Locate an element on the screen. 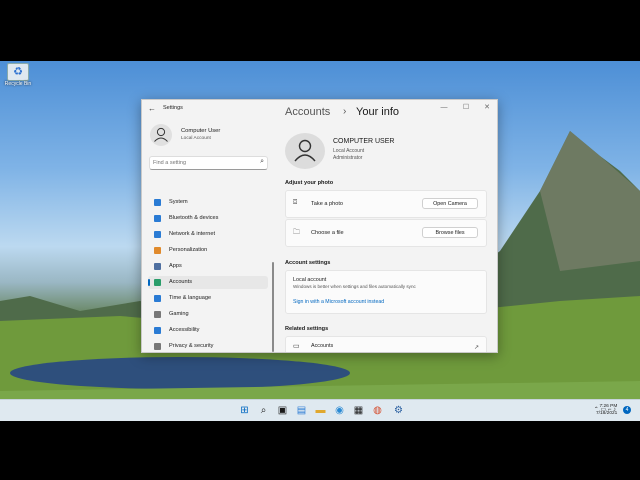  profile-avatar is located at coordinates (305, 151).